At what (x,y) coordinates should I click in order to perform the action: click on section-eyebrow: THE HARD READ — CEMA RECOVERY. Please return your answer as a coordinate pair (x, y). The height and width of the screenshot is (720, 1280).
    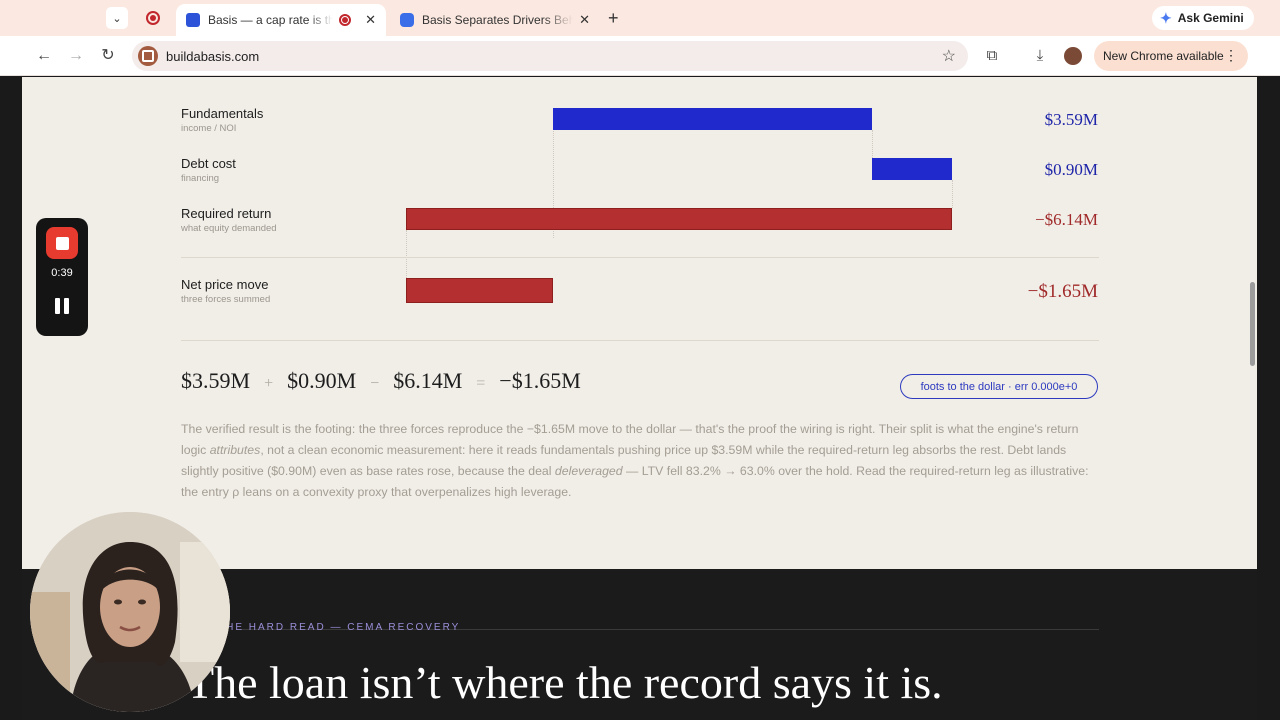
    Looking at the image, I should click on (339, 627).